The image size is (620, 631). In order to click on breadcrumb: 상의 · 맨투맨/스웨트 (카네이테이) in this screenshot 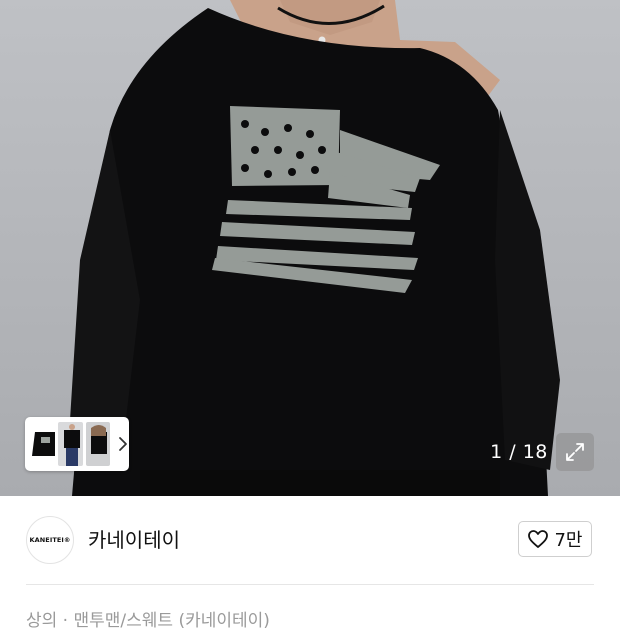, I will do `click(148, 618)`.